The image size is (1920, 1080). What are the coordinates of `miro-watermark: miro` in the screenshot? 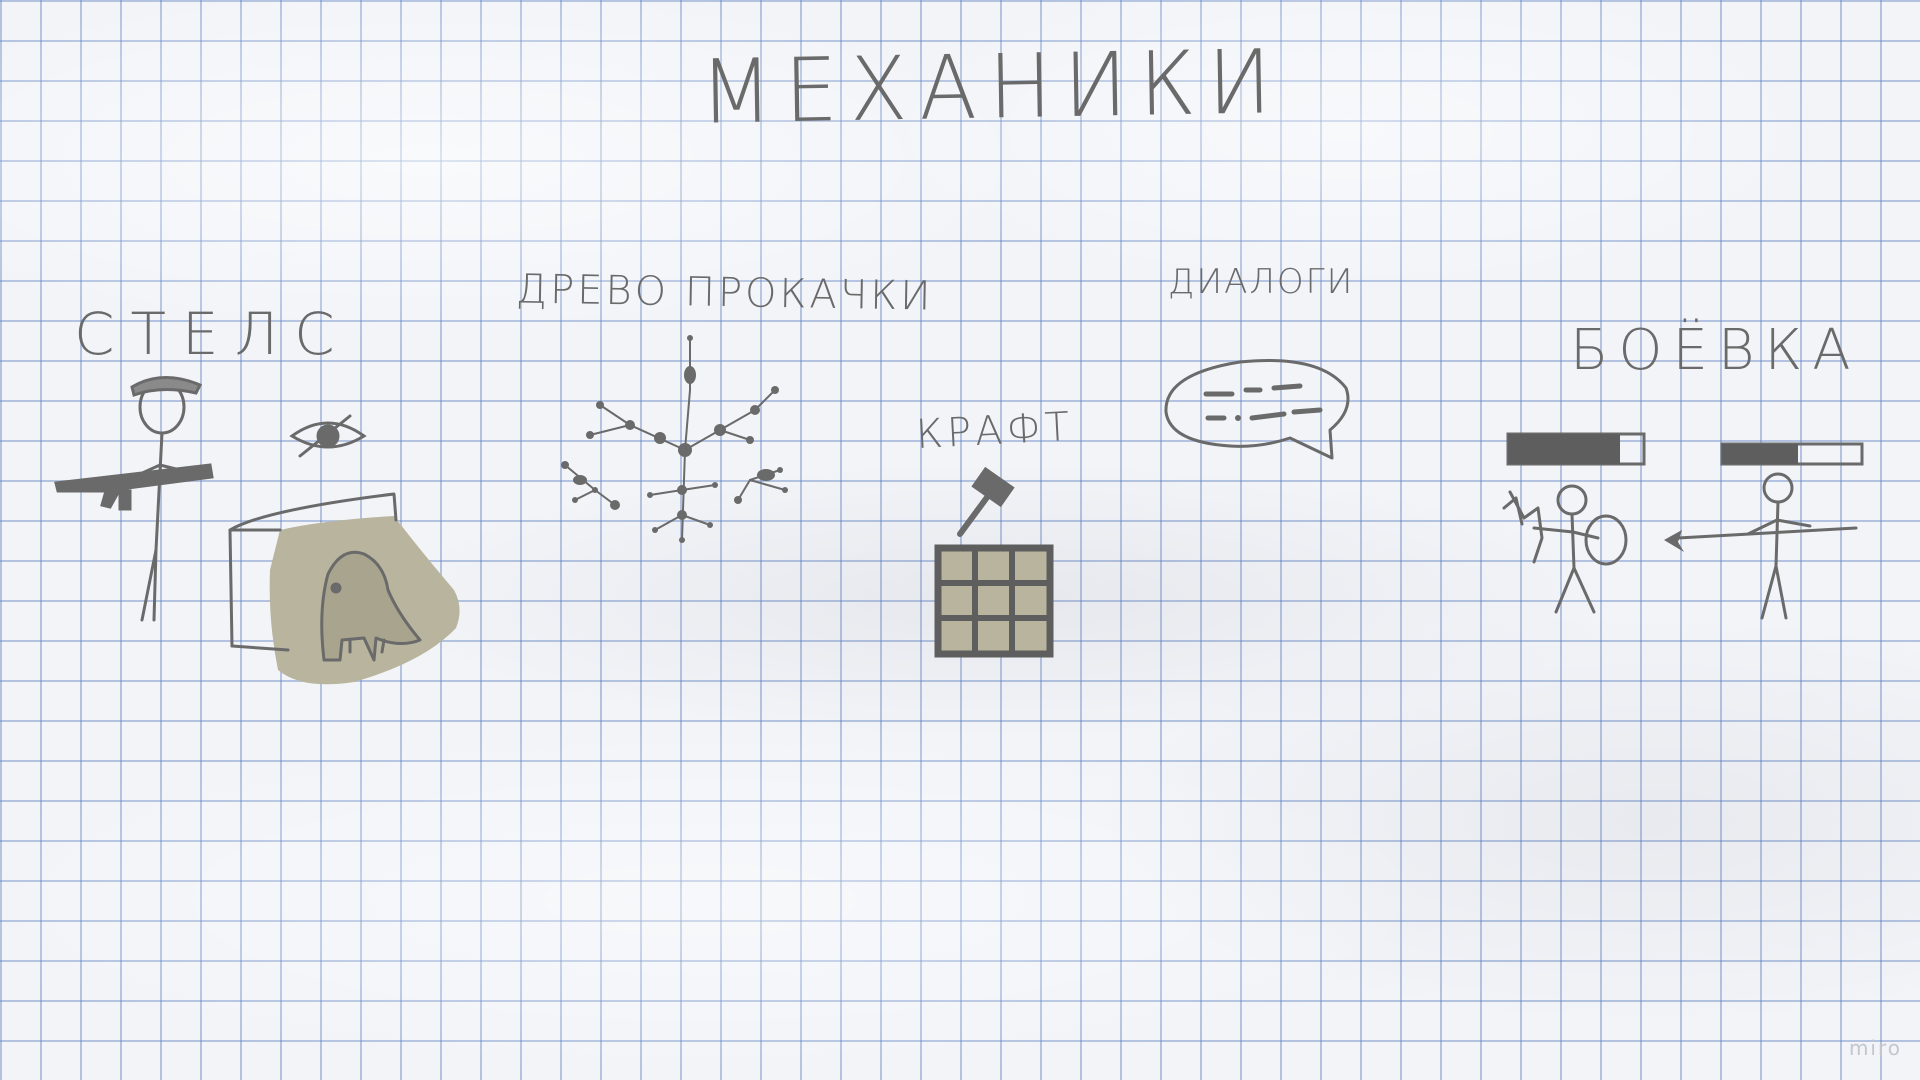 It's located at (1875, 1048).